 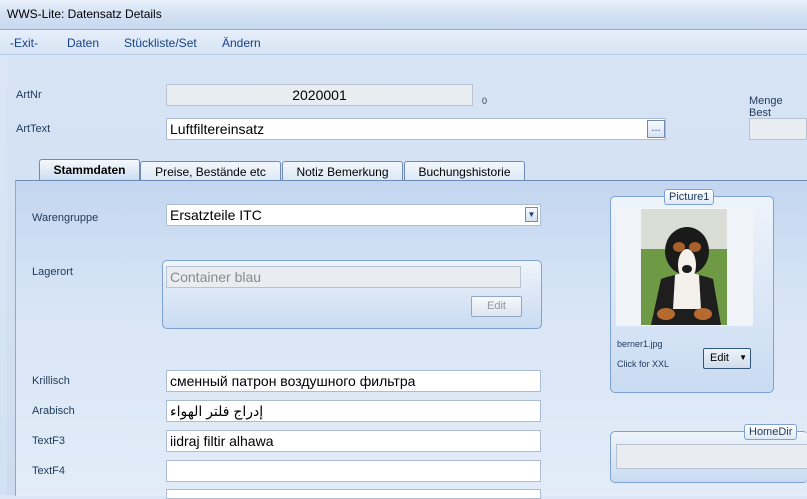 What do you see at coordinates (464, 170) in the screenshot?
I see `tab-buchungshistorie: Buchungshistorie` at bounding box center [464, 170].